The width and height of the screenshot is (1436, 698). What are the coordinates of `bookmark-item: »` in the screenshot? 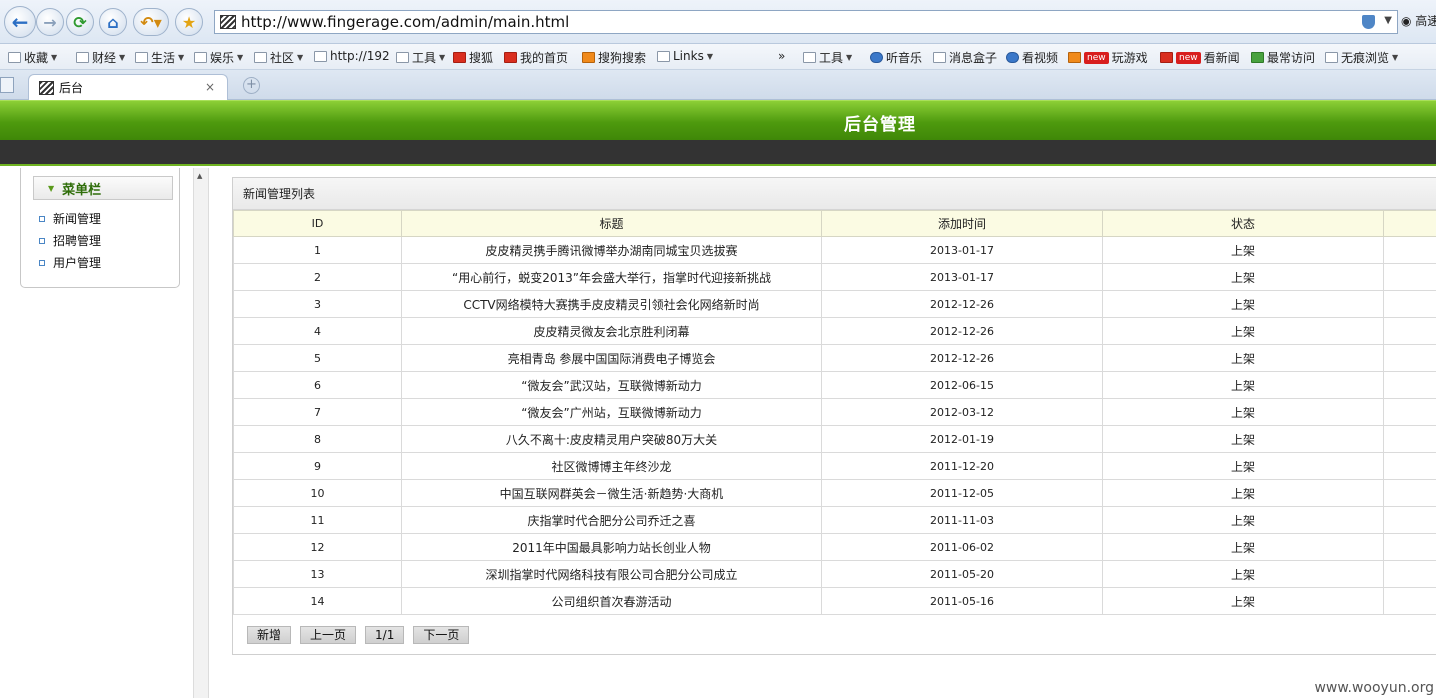 It's located at (781, 56).